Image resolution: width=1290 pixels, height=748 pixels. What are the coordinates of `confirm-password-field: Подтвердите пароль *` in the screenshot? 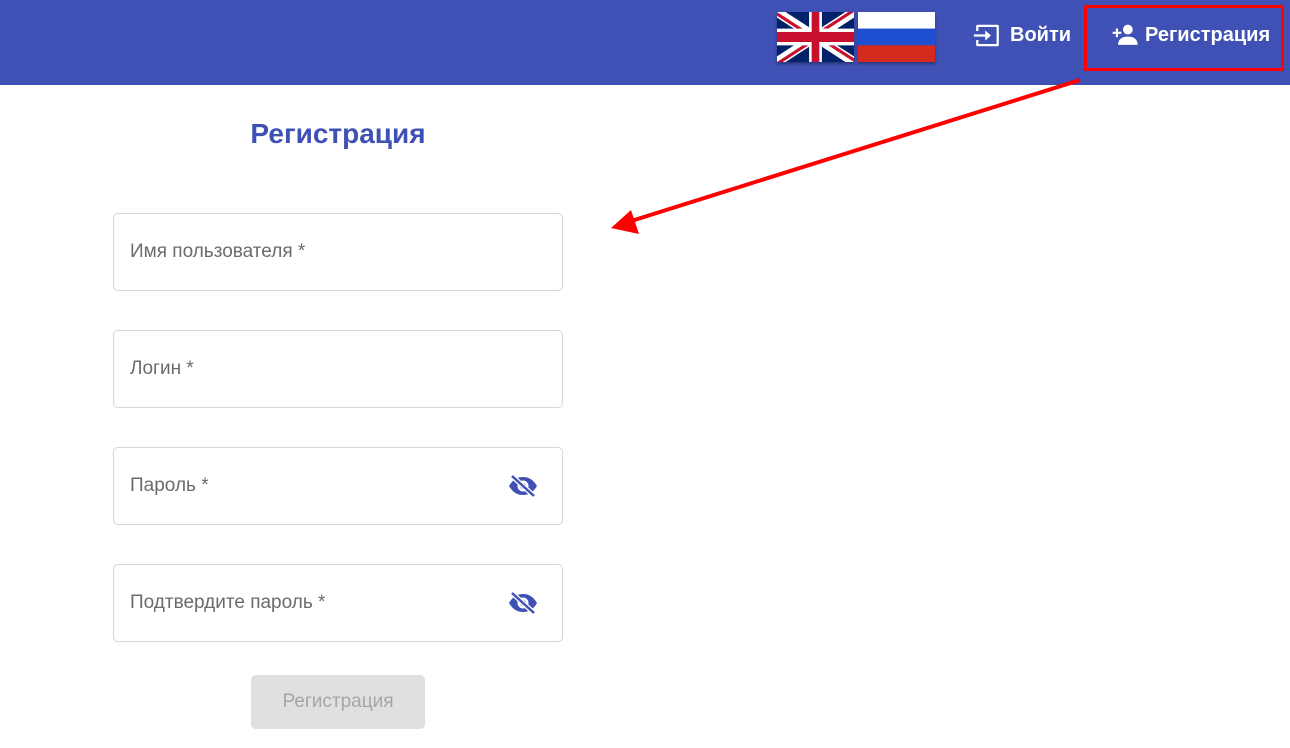 It's located at (338, 603).